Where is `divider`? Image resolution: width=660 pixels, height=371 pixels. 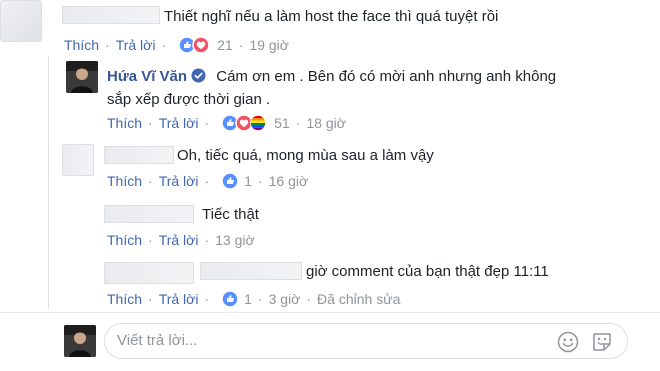 divider is located at coordinates (330, 312).